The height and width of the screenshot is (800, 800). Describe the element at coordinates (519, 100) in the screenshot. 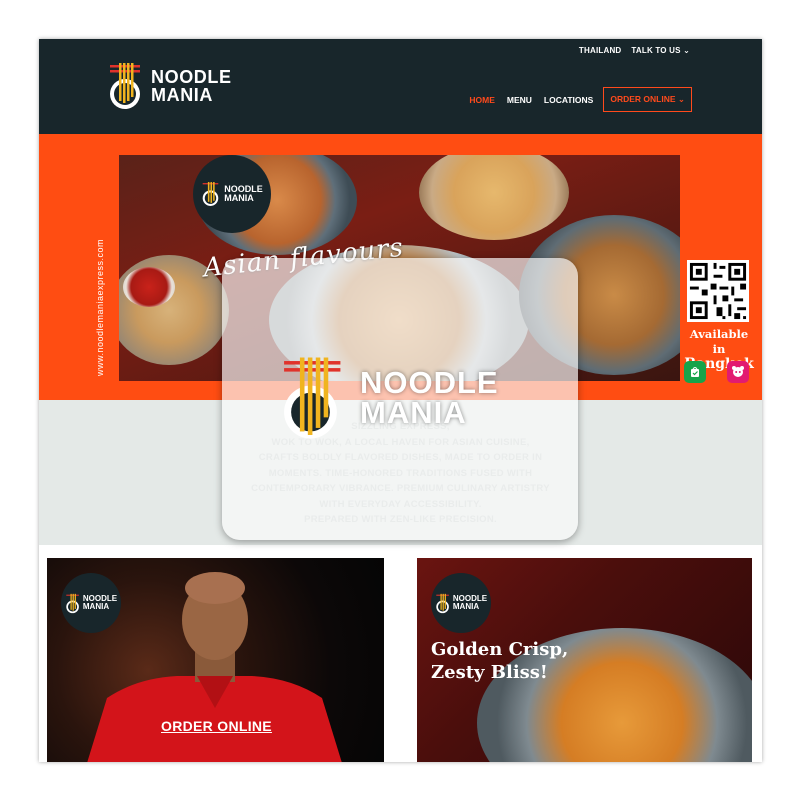

I see `nav-menu: MENU` at that location.